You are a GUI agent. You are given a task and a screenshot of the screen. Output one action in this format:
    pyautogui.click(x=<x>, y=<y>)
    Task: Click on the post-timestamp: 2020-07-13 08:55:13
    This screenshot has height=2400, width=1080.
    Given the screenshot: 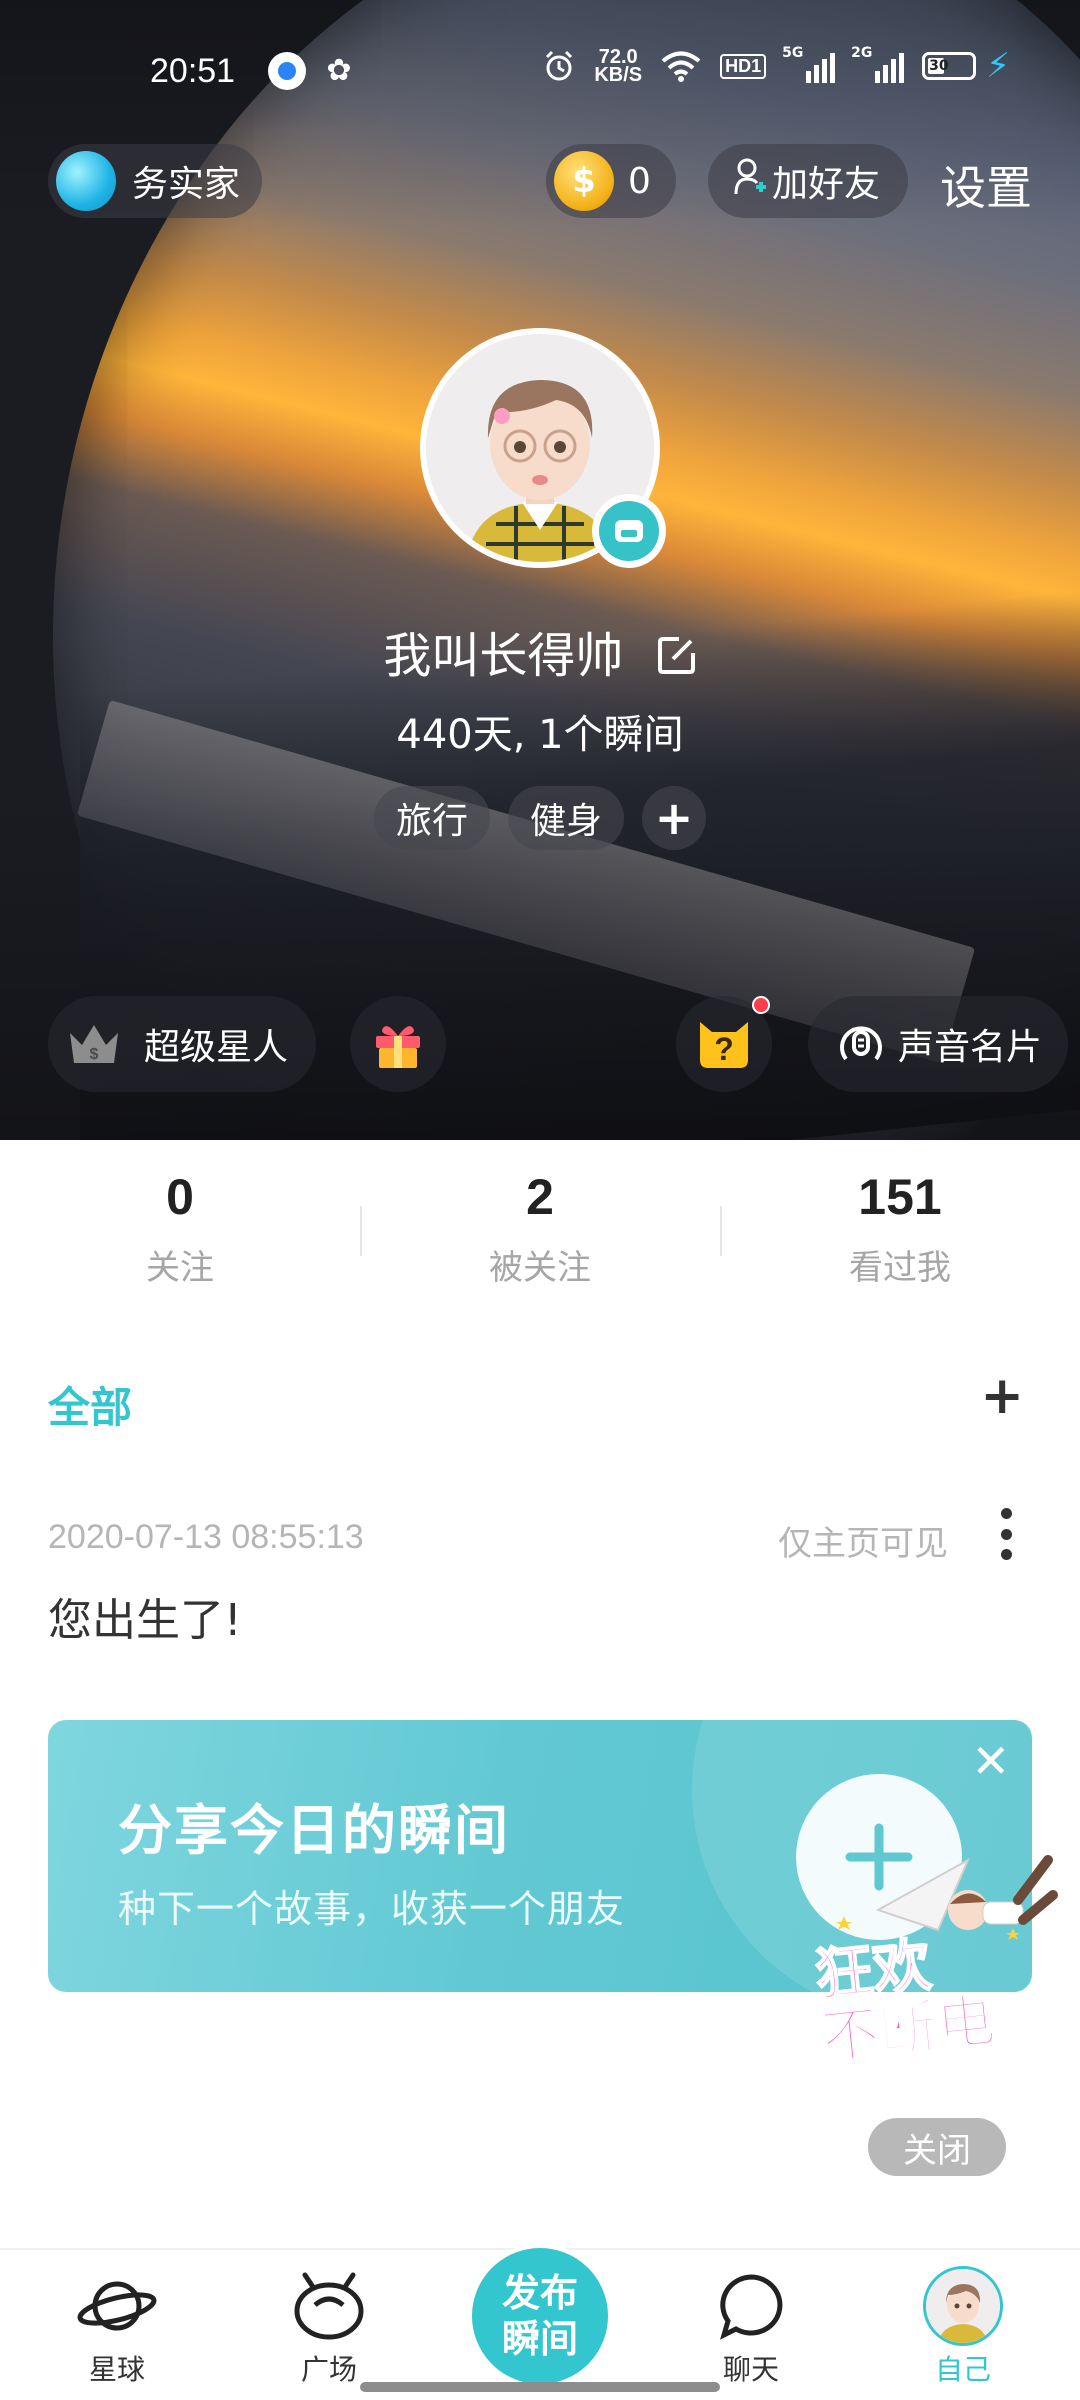 What is the action you would take?
    pyautogui.click(x=206, y=1537)
    